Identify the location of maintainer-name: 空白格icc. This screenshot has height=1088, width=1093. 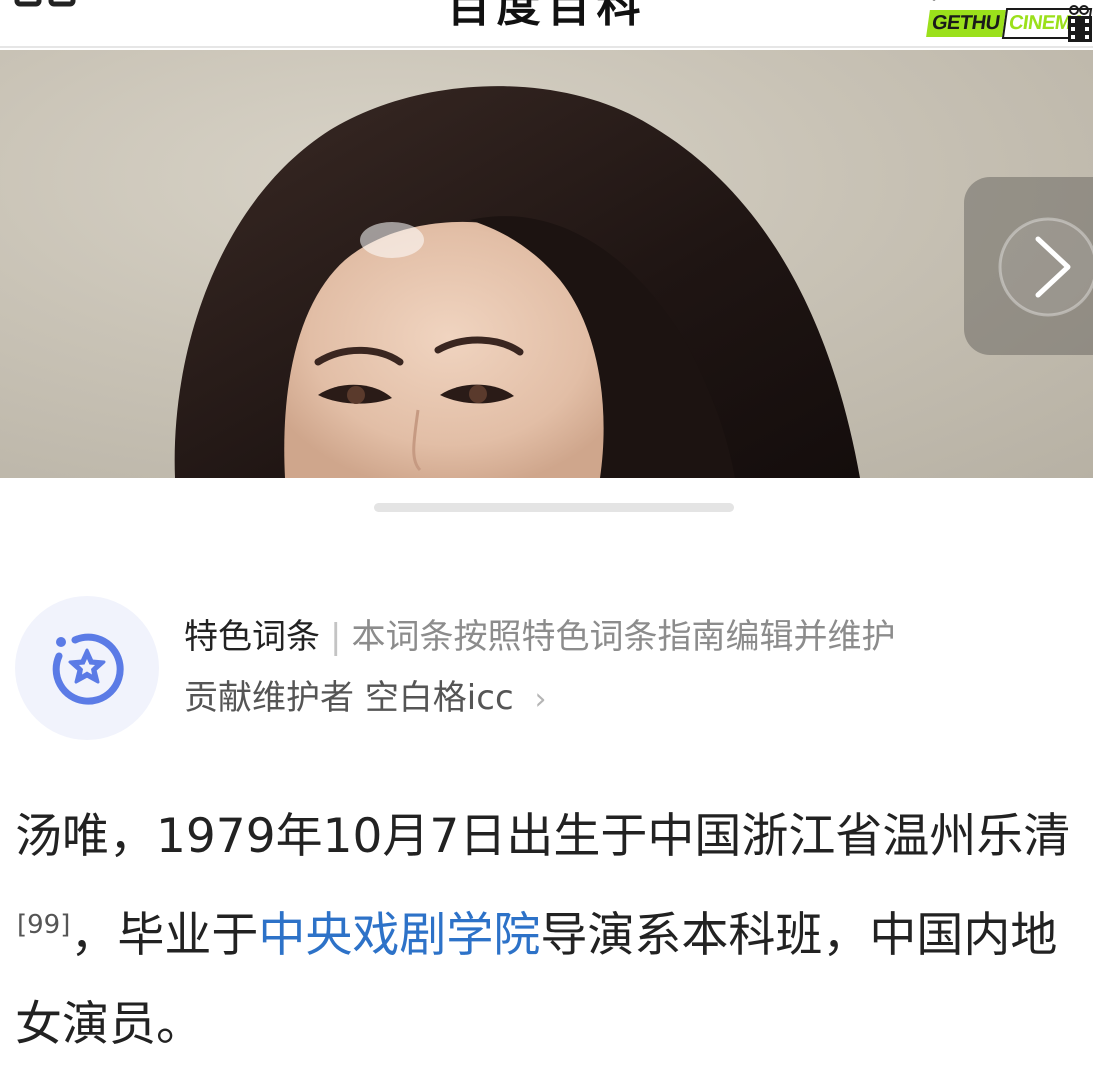
(439, 698).